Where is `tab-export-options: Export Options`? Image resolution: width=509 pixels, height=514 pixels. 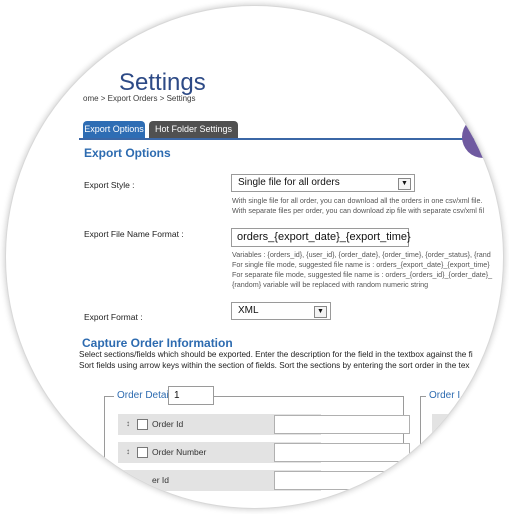
tab-export-options: Export Options is located at coordinates (114, 129).